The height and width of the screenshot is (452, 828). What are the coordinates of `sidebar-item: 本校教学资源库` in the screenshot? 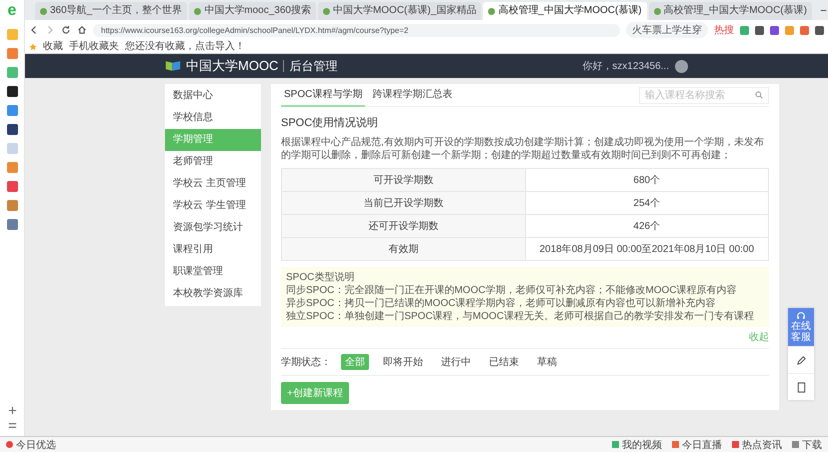 It's located at (213, 294).